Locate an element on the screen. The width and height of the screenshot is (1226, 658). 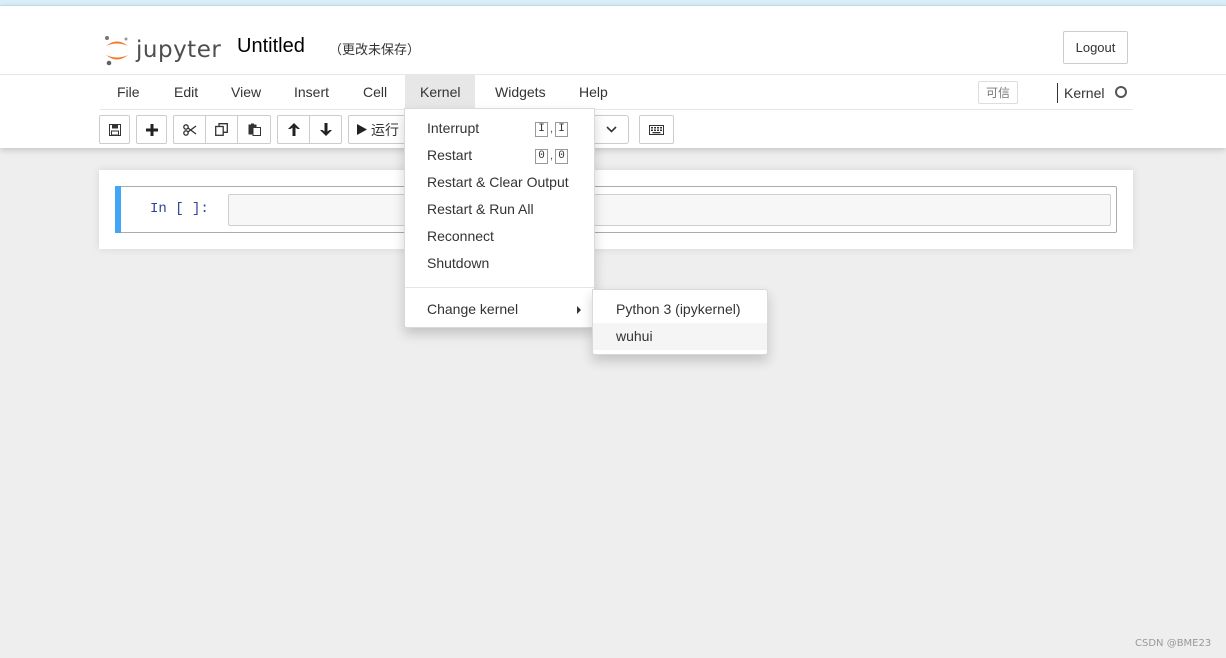
menu-item-restart-run-all: Restart & Run All is located at coordinates (499, 209).